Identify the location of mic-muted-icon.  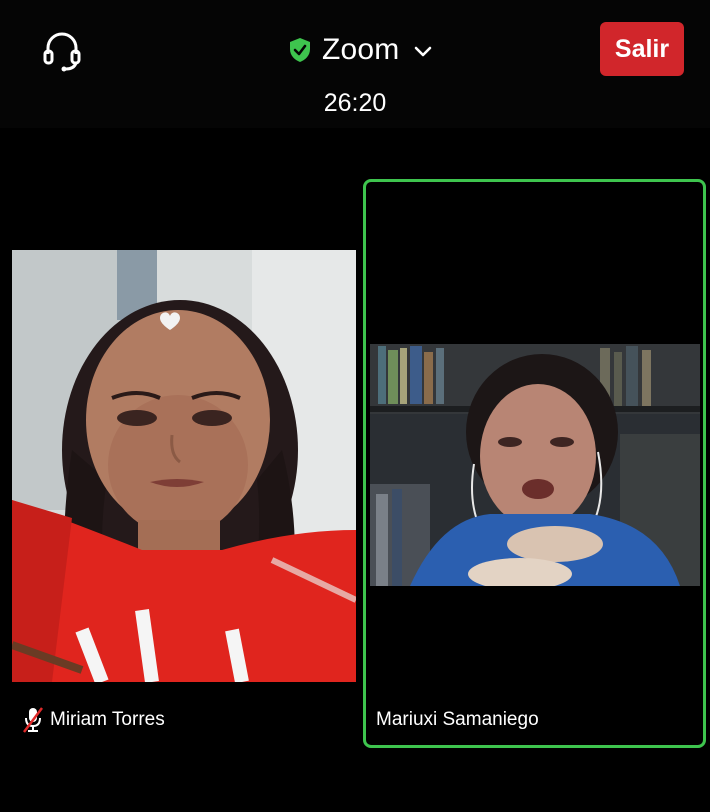
(33, 720).